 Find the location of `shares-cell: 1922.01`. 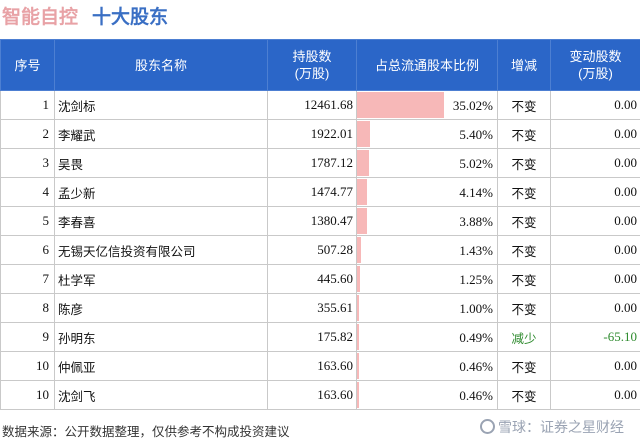

shares-cell: 1922.01 is located at coordinates (312, 134).